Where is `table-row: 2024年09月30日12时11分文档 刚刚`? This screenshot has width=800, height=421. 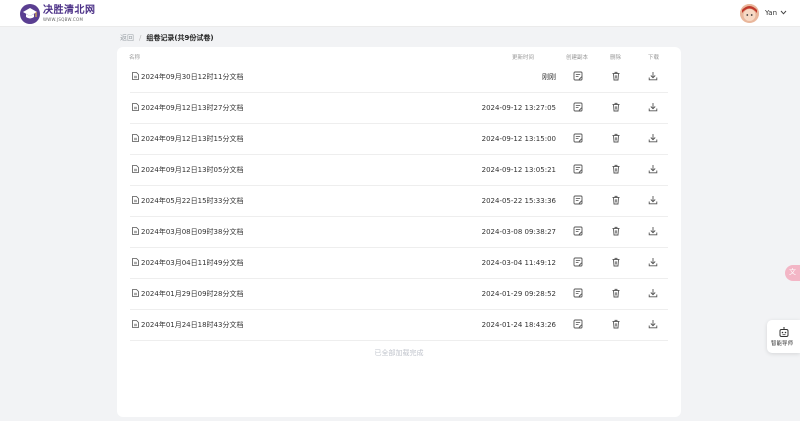 table-row: 2024年09月30日12时11分文档 刚刚 is located at coordinates (399, 77).